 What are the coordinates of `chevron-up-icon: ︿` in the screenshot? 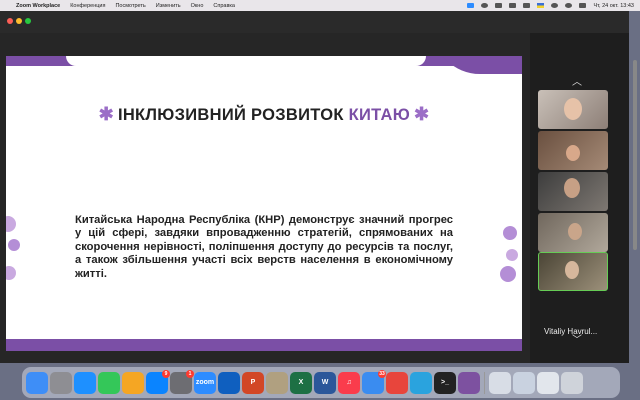 It's located at (577, 80).